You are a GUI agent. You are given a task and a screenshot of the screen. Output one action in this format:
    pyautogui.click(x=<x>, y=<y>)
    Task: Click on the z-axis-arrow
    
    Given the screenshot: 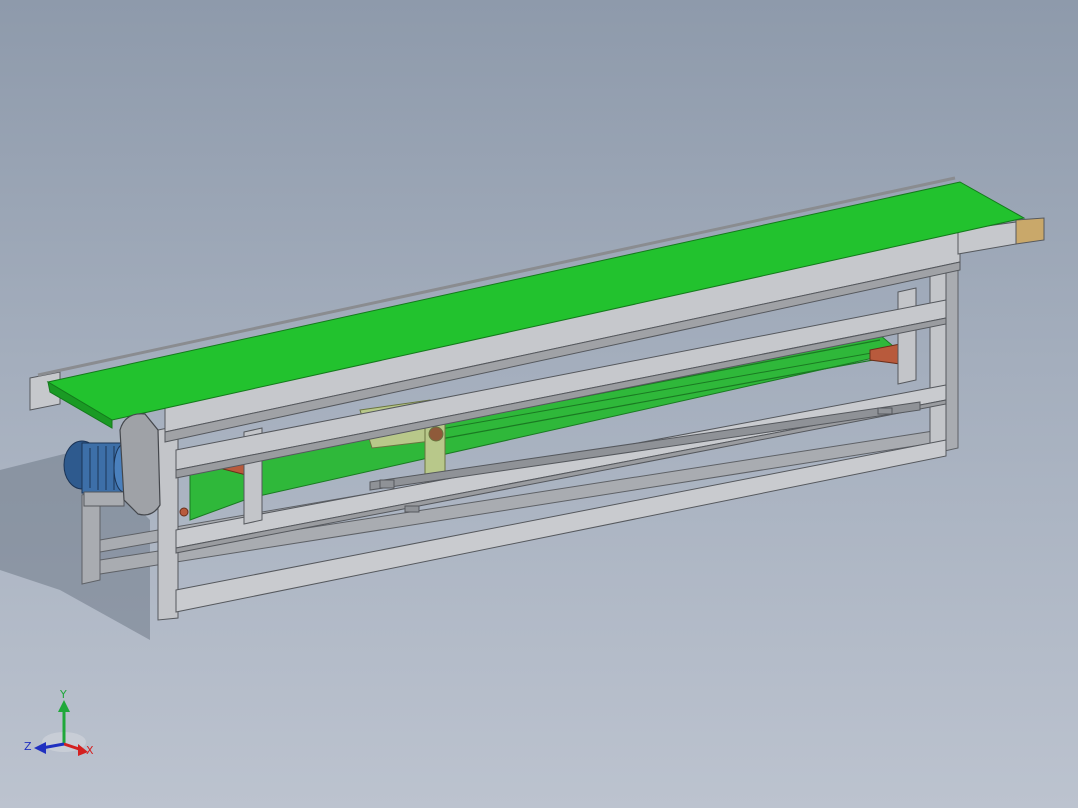 What is the action you would take?
    pyautogui.click(x=40, y=748)
    